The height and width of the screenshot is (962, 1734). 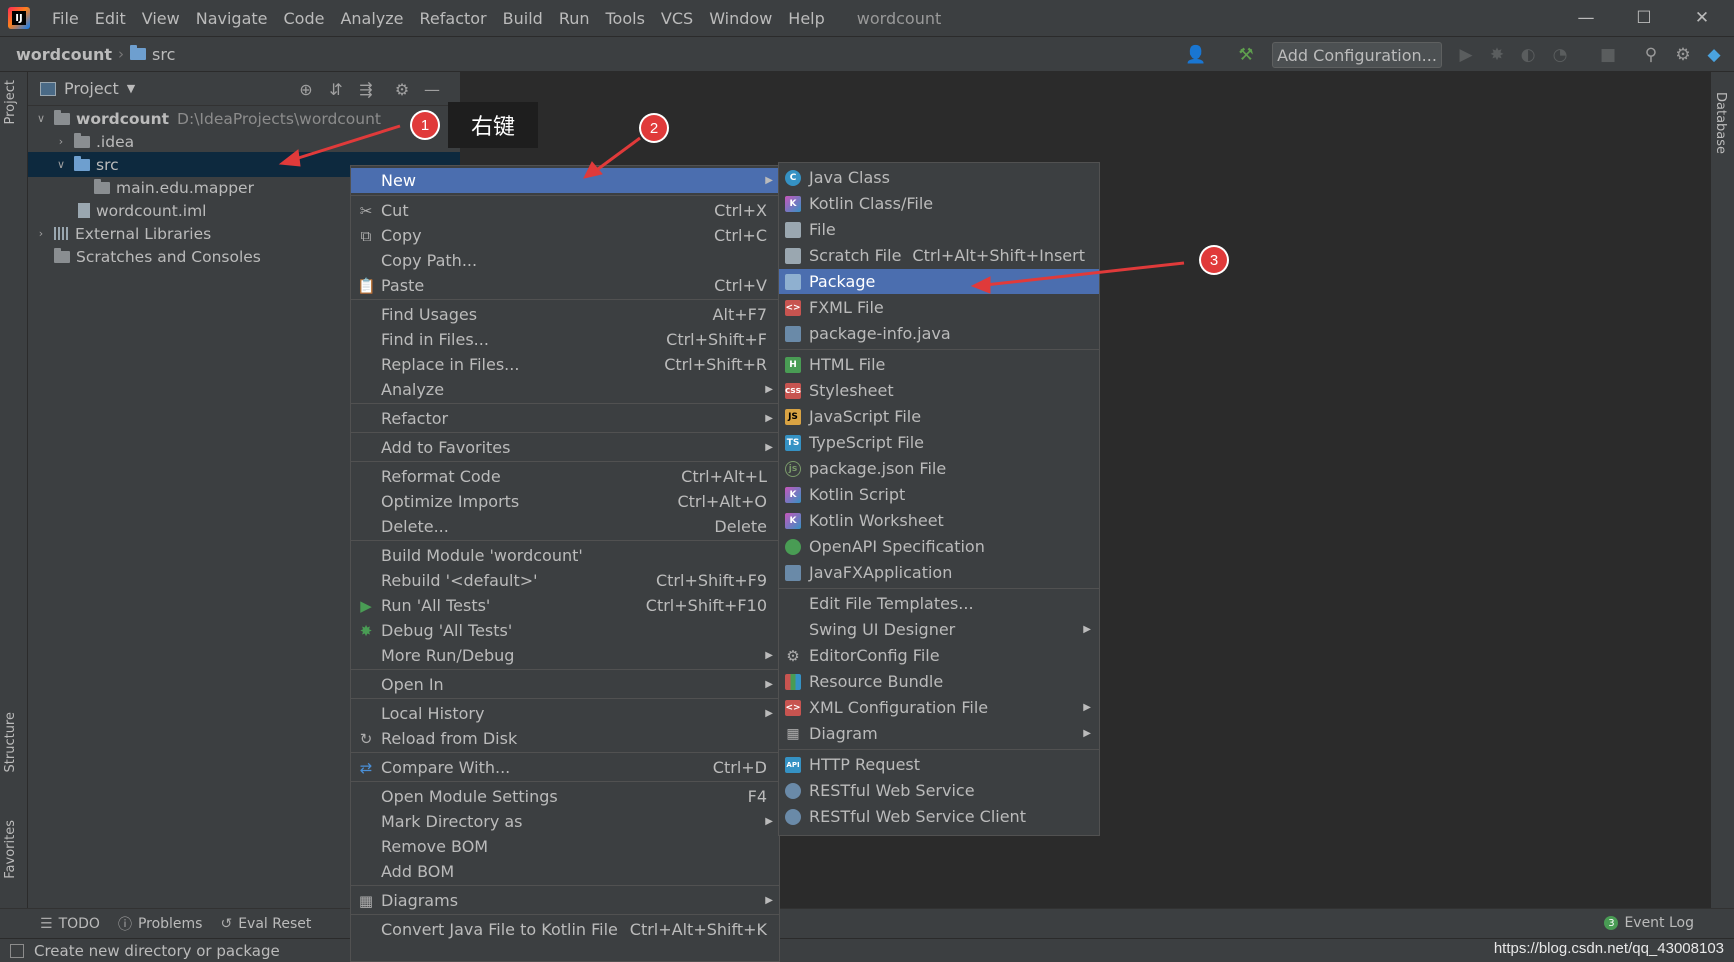 What do you see at coordinates (565, 605) in the screenshot?
I see `ctx-run-all-tests: ▶ Run 'All Tests' Ctrl+Shift+F10` at bounding box center [565, 605].